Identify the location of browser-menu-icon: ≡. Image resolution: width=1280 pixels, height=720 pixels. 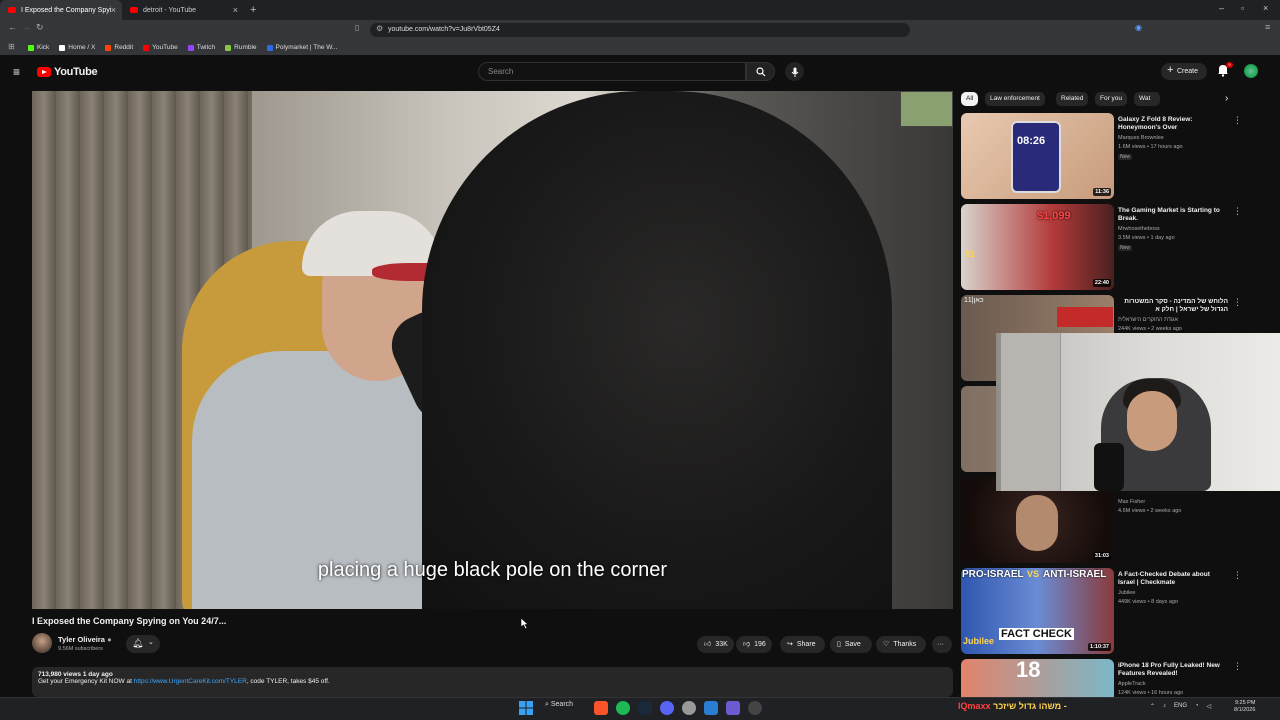
(1267, 27).